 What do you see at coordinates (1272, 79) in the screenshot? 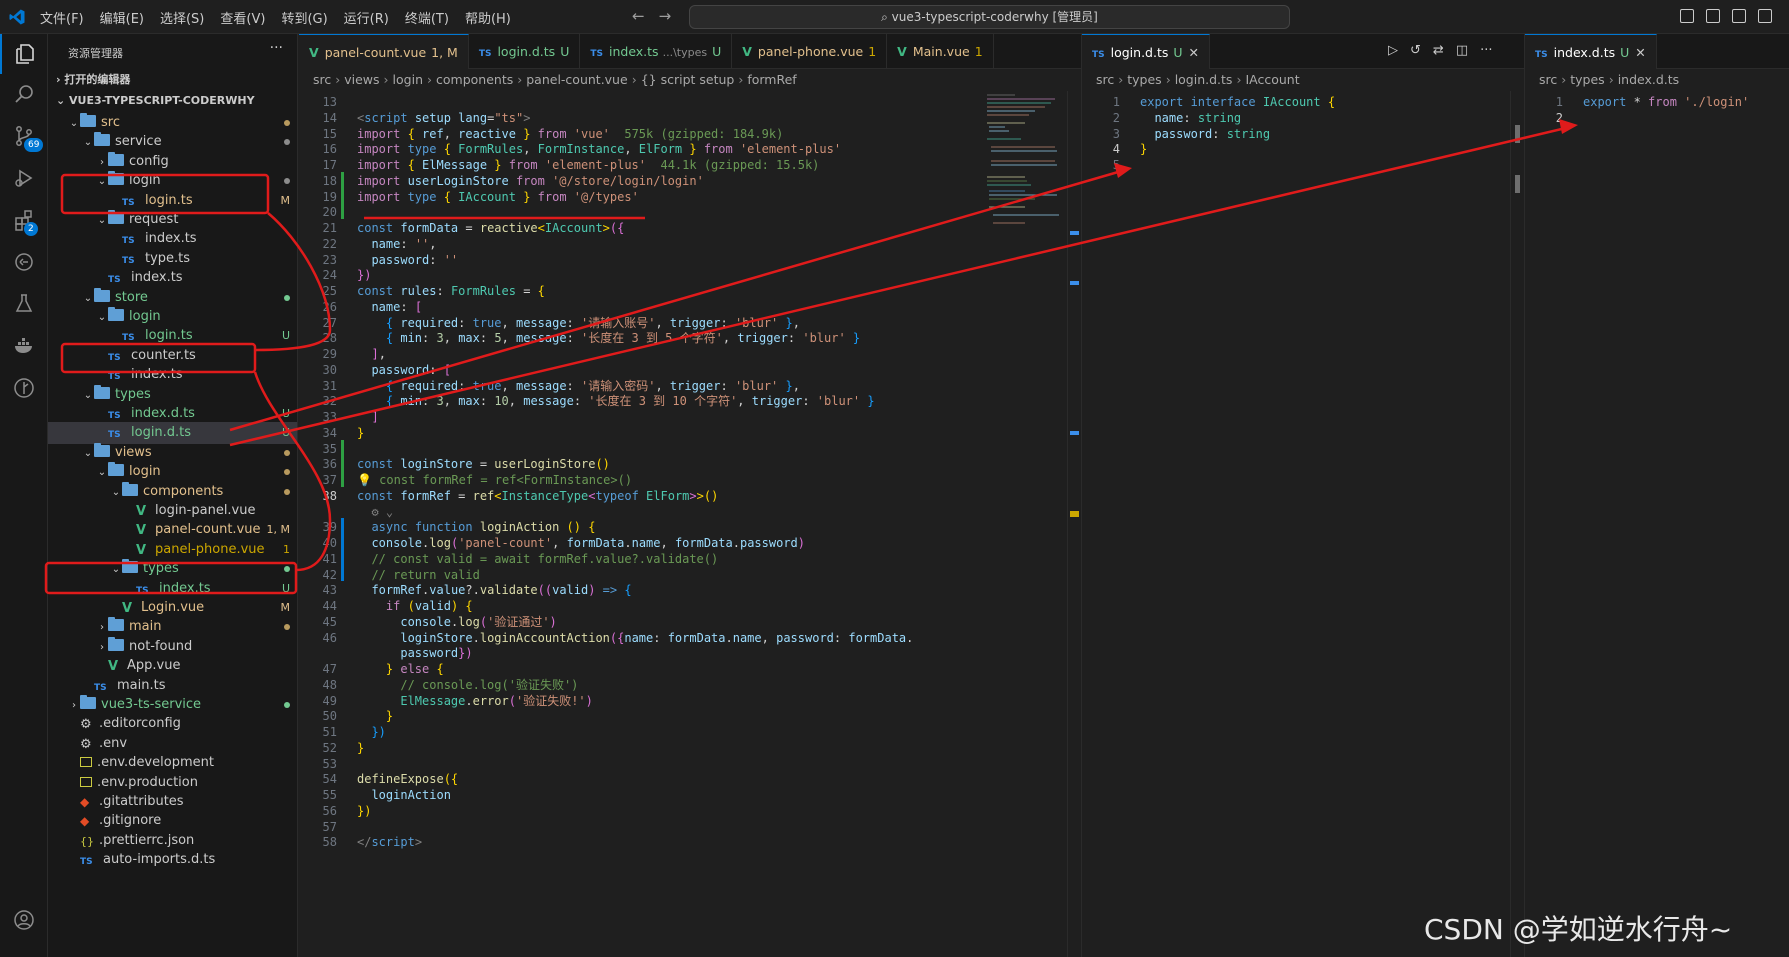
I see `breadcrumb-item: IAccount` at bounding box center [1272, 79].